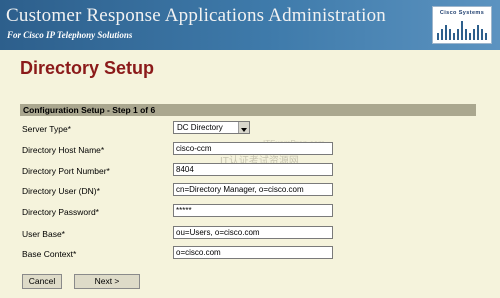  Describe the element at coordinates (42, 281) in the screenshot. I see `cancel-button: Cancel` at that location.